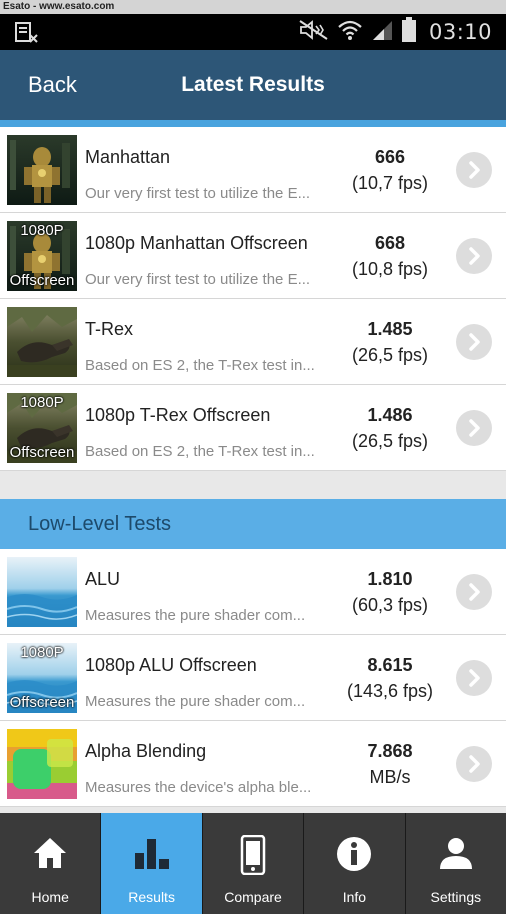  Describe the element at coordinates (128, 157) in the screenshot. I see `test-title: Manhattan` at that location.